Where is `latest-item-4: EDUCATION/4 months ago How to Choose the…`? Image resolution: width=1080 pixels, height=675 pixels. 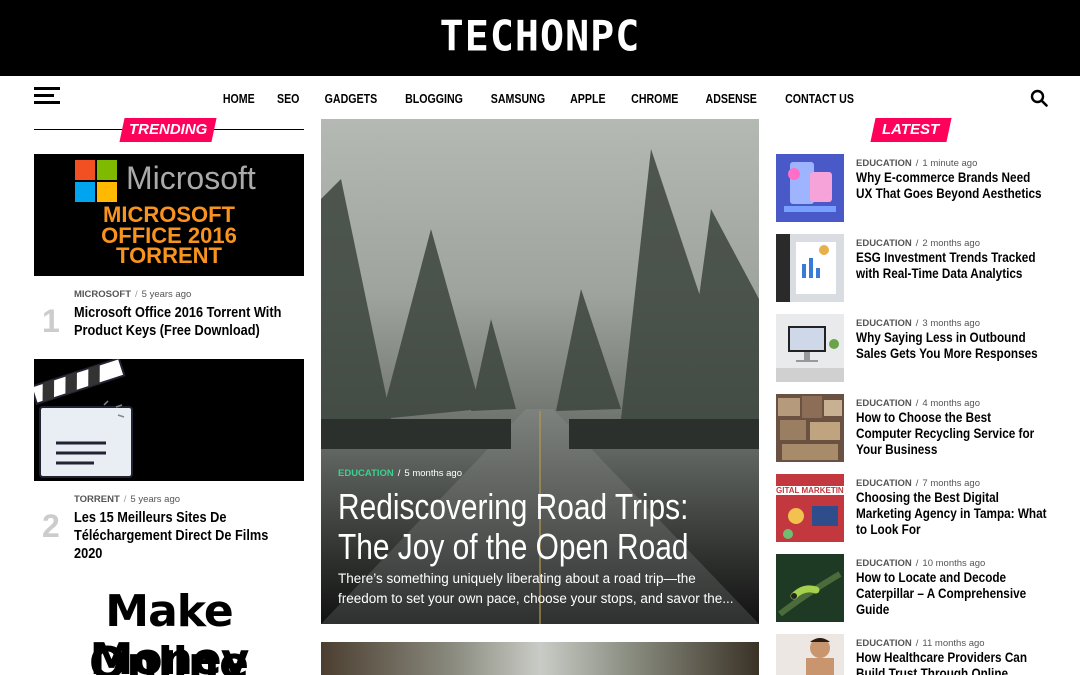
latest-item-4: EDUCATION/4 months ago How to Choose the… is located at coordinates (916, 429).